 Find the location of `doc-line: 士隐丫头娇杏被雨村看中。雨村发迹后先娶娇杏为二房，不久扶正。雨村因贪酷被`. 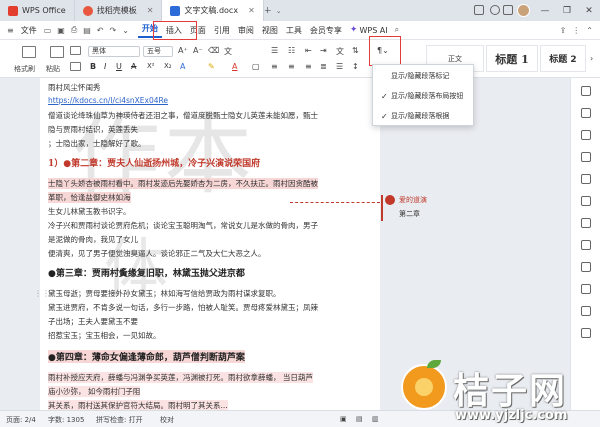

doc-line: 士隐丫头娇杏被雨村看中。雨村发迹后先娶娇杏为二房，不久扶正。雨村因贪酷被 is located at coordinates (183, 183).